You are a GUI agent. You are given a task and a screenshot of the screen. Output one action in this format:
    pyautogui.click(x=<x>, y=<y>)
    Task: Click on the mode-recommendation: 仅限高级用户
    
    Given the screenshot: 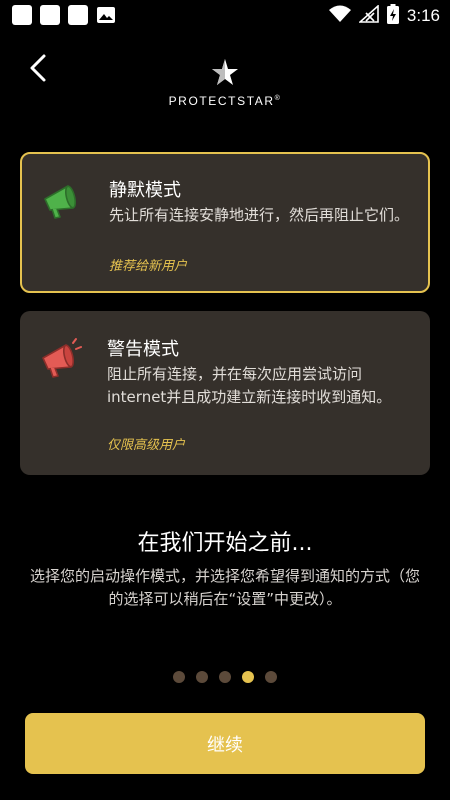 What is the action you would take?
    pyautogui.click(x=146, y=445)
    